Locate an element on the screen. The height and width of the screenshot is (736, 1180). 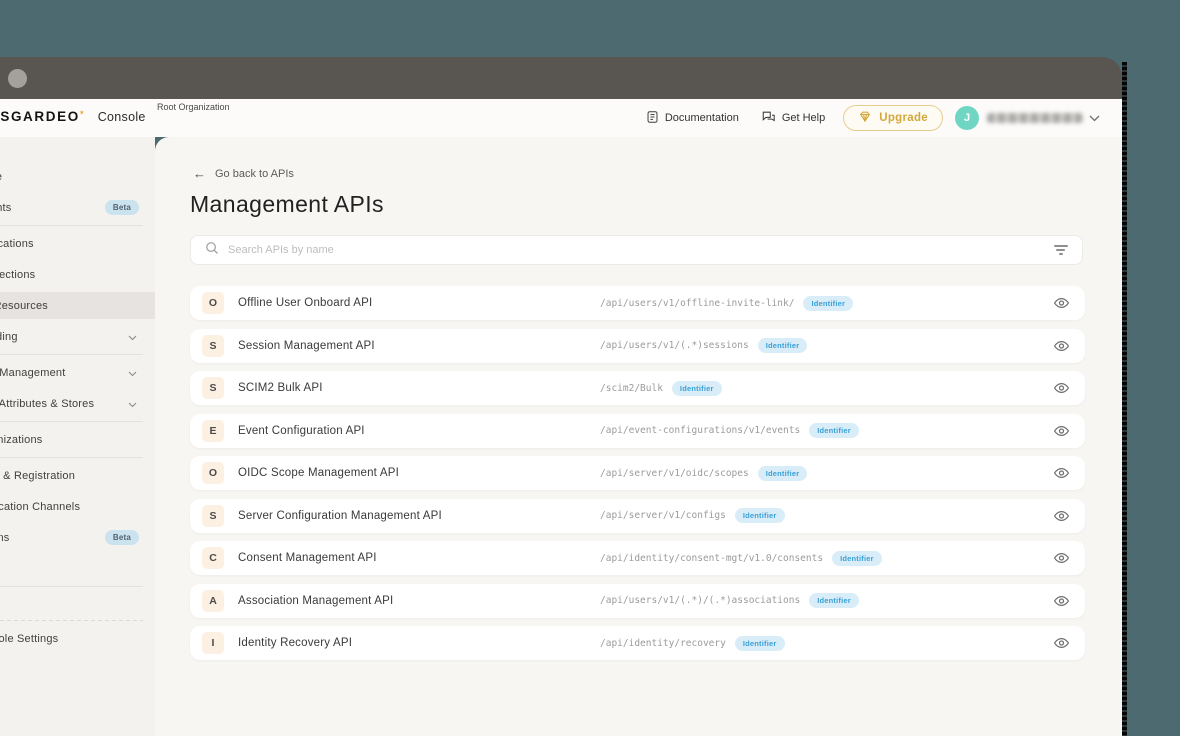
api-name: Identity Recovery API is located at coordinates (295, 643).